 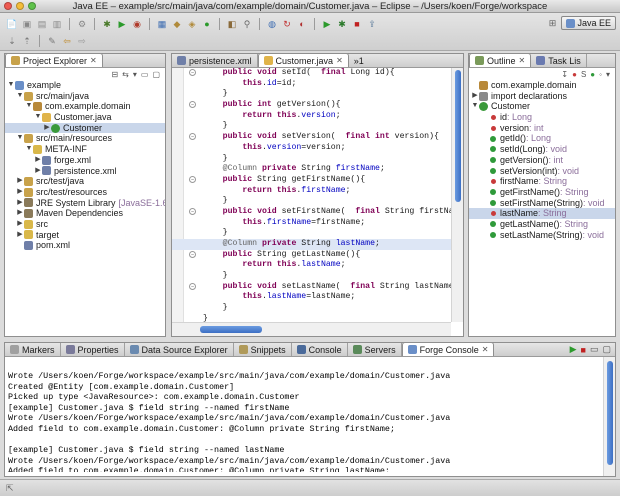 I want to click on web-browser-icon: ◍, so click(x=272, y=24).